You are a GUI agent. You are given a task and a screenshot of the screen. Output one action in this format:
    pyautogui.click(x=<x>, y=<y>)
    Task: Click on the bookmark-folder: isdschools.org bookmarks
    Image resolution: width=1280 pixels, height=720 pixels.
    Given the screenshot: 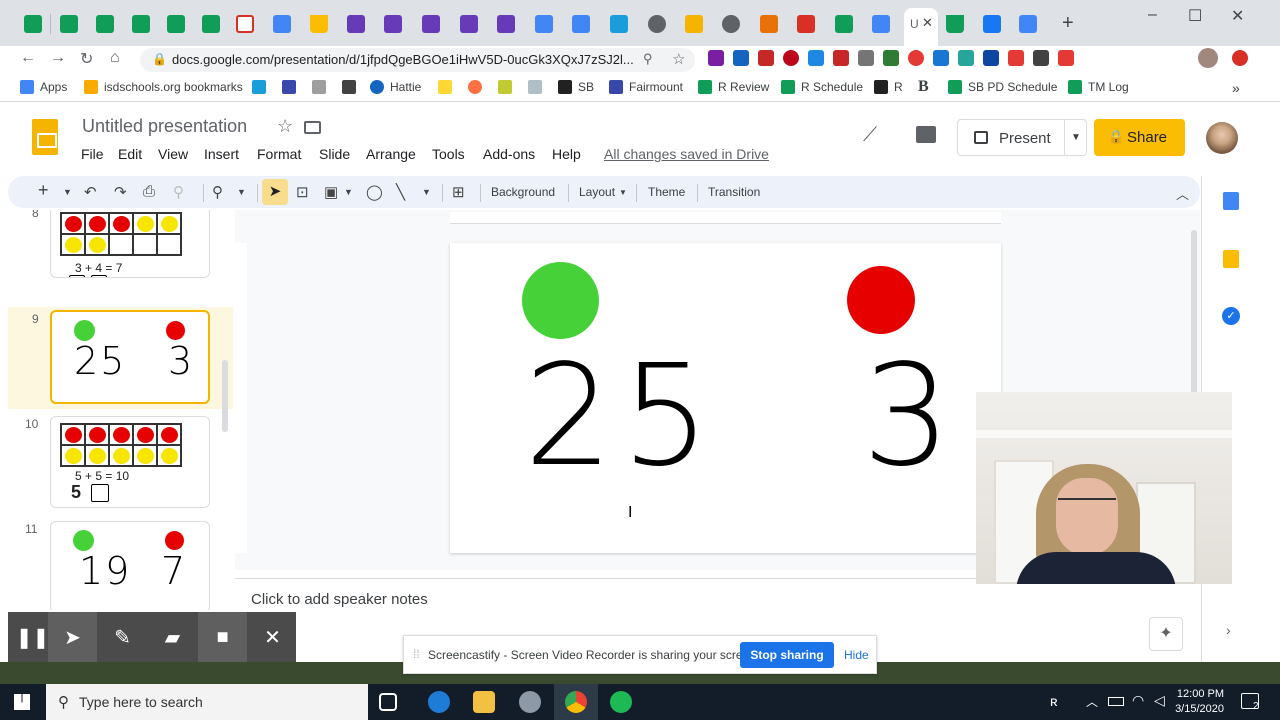 What is the action you would take?
    pyautogui.click(x=163, y=87)
    